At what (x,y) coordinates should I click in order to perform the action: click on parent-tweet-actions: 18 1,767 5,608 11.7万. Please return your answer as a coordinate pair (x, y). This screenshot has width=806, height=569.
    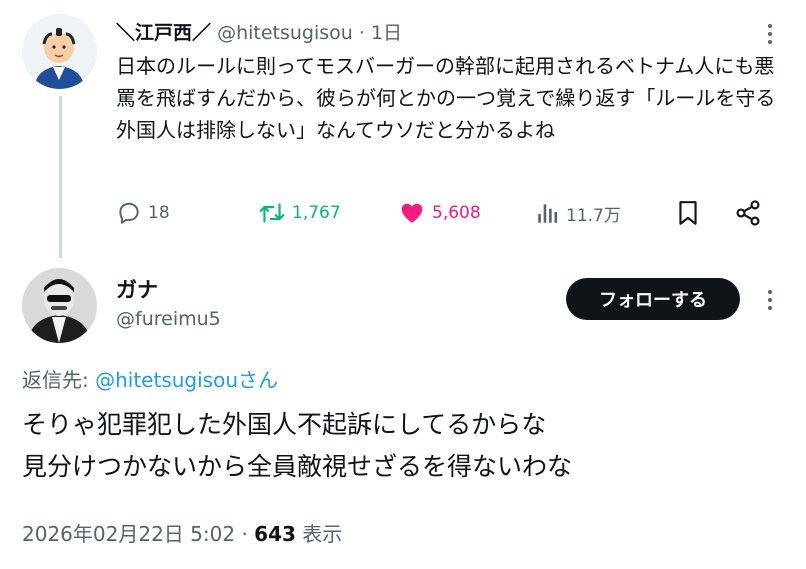
    Looking at the image, I should click on (446, 213).